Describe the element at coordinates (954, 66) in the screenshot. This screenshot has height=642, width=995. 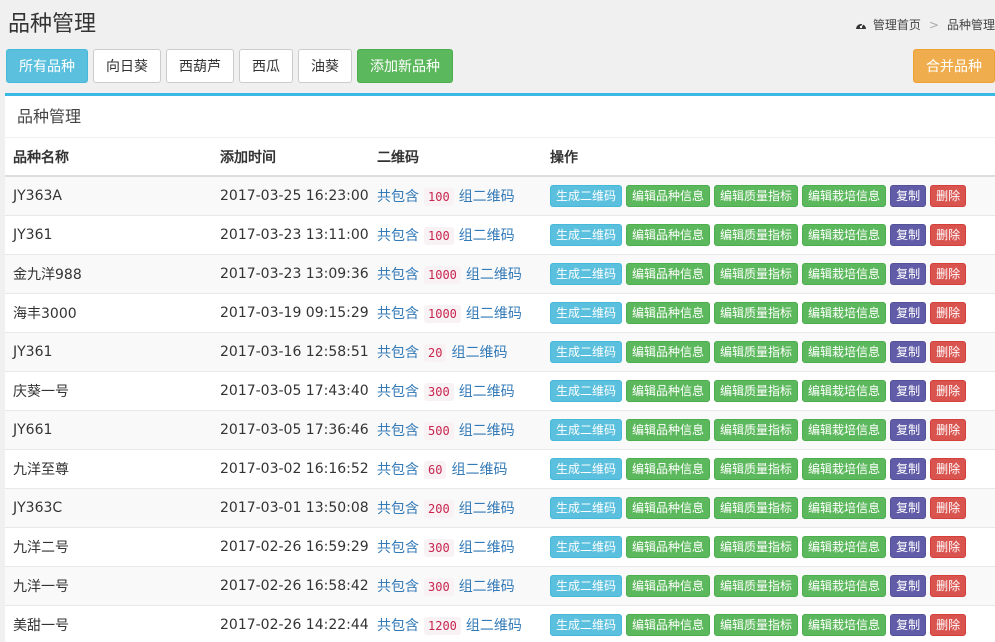
I see `merge-varieties-button: 合并品种` at that location.